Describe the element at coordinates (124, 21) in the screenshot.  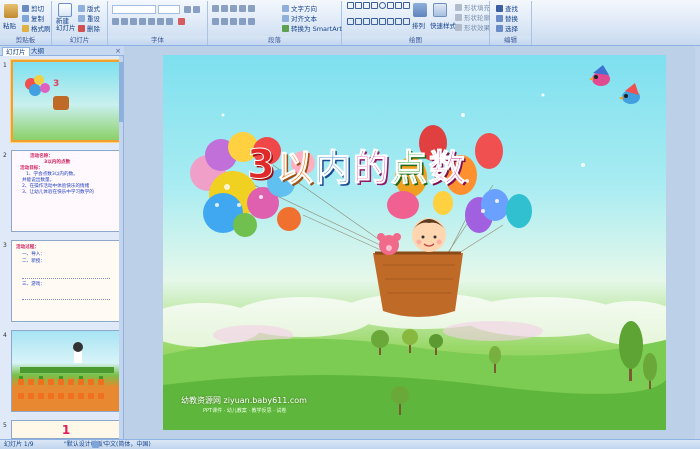
I see `italic-icon` at that location.